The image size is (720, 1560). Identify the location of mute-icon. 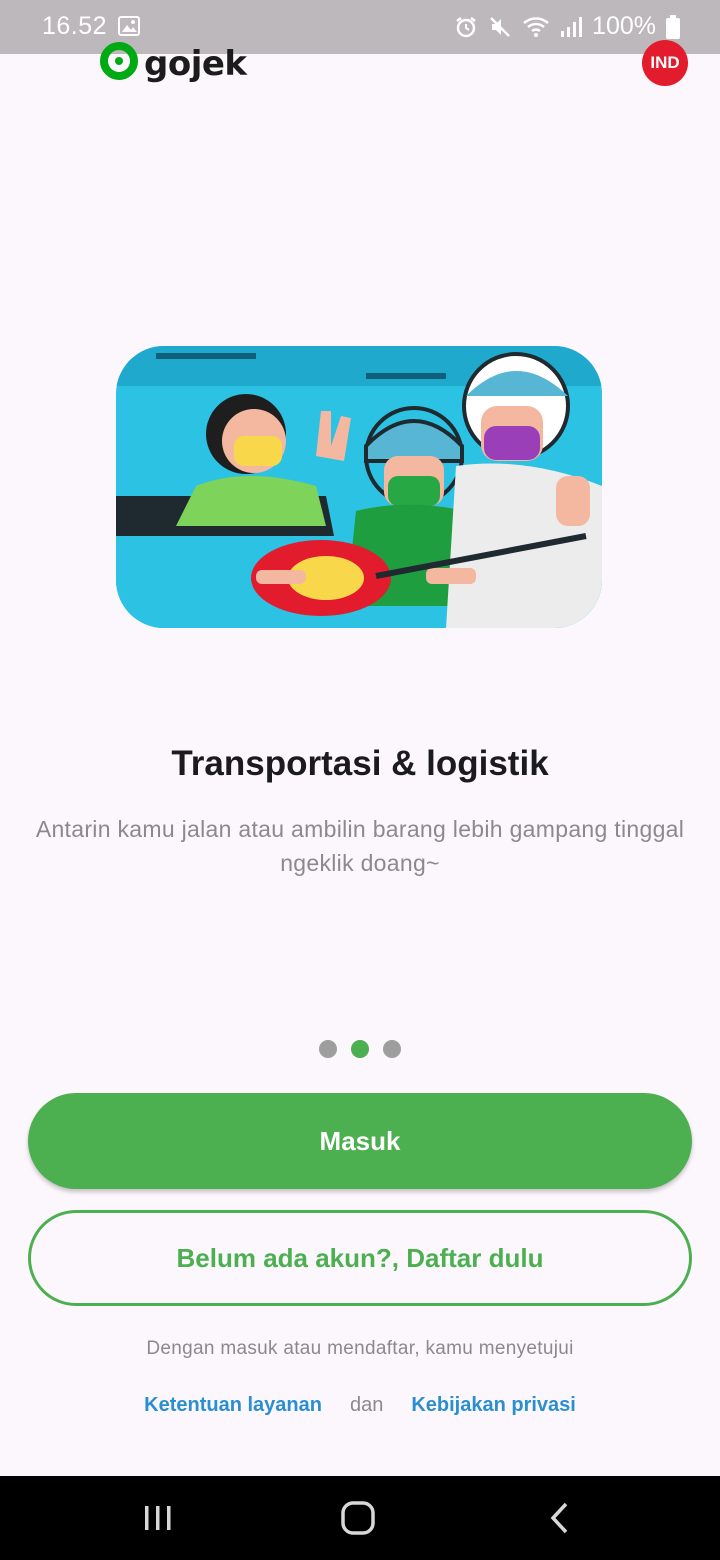
(500, 27).